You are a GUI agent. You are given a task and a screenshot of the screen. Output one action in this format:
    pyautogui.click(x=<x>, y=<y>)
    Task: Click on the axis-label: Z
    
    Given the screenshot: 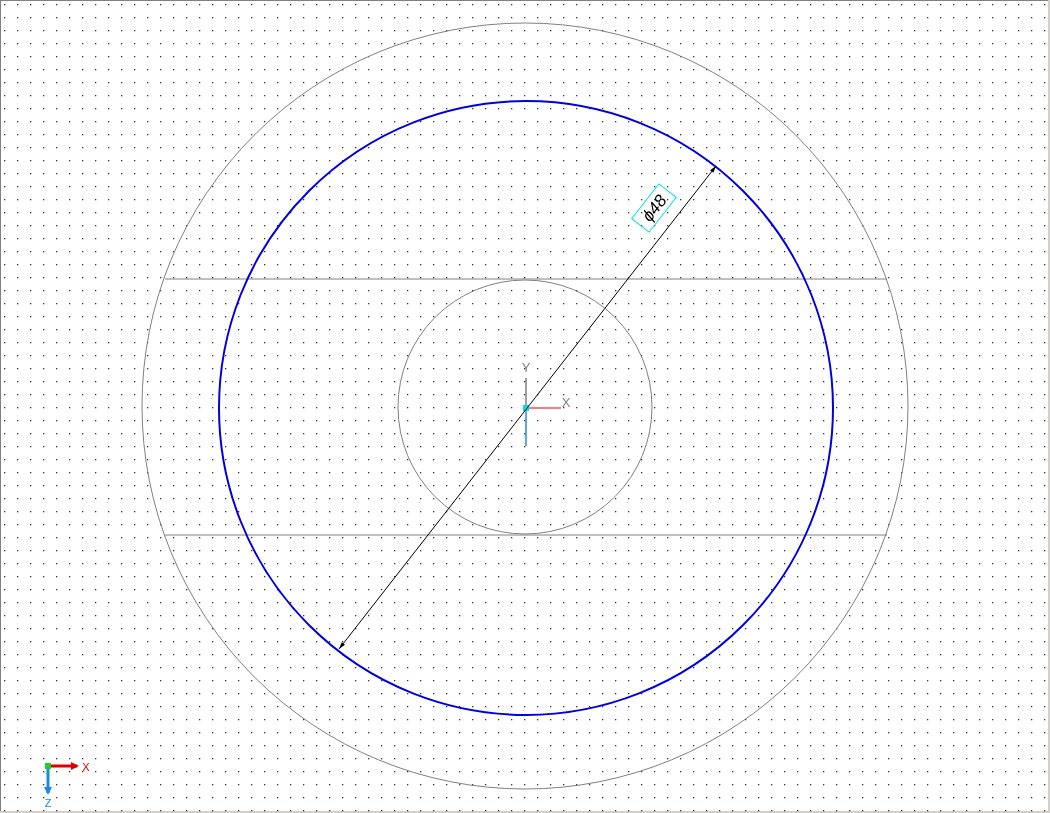 What is the action you would take?
    pyautogui.click(x=48, y=803)
    